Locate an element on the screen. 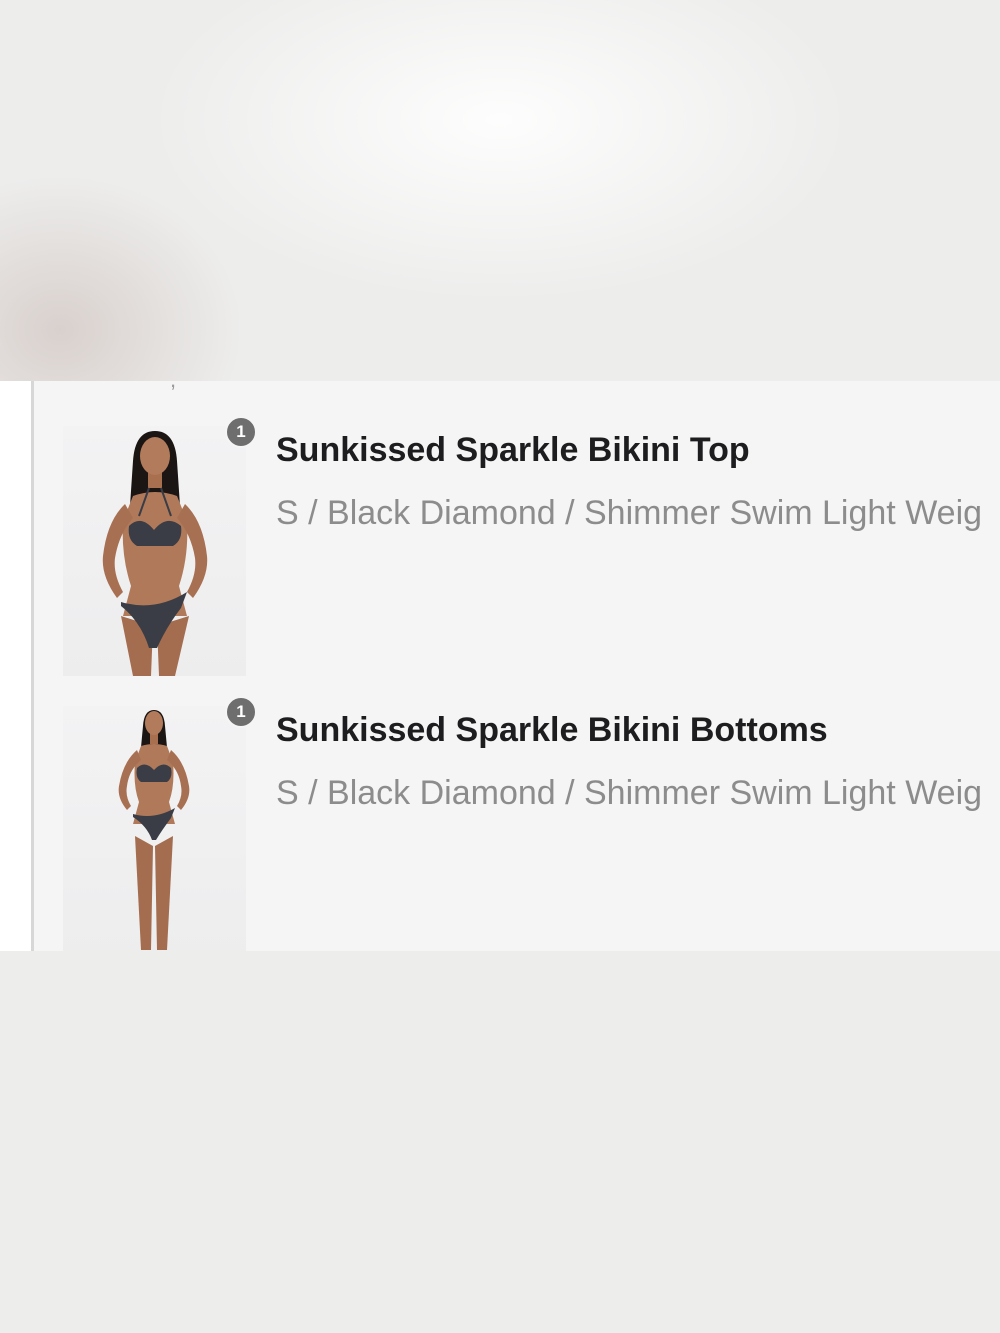  clipped-text: , is located at coordinates (173, 387).